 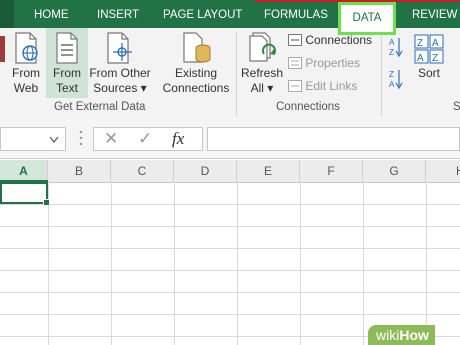 I want to click on column-header-g: G, so click(x=394, y=171).